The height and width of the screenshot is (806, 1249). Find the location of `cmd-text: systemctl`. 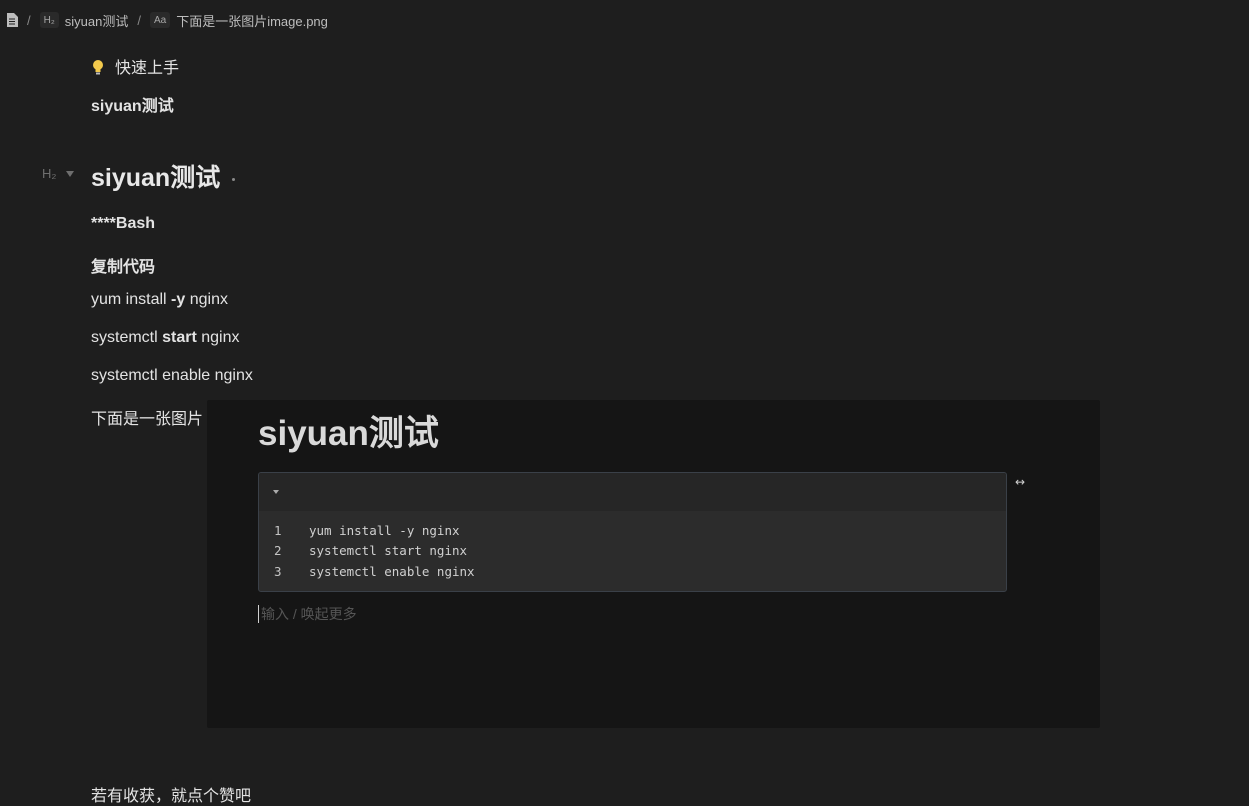

cmd-text: systemctl is located at coordinates (127, 337).